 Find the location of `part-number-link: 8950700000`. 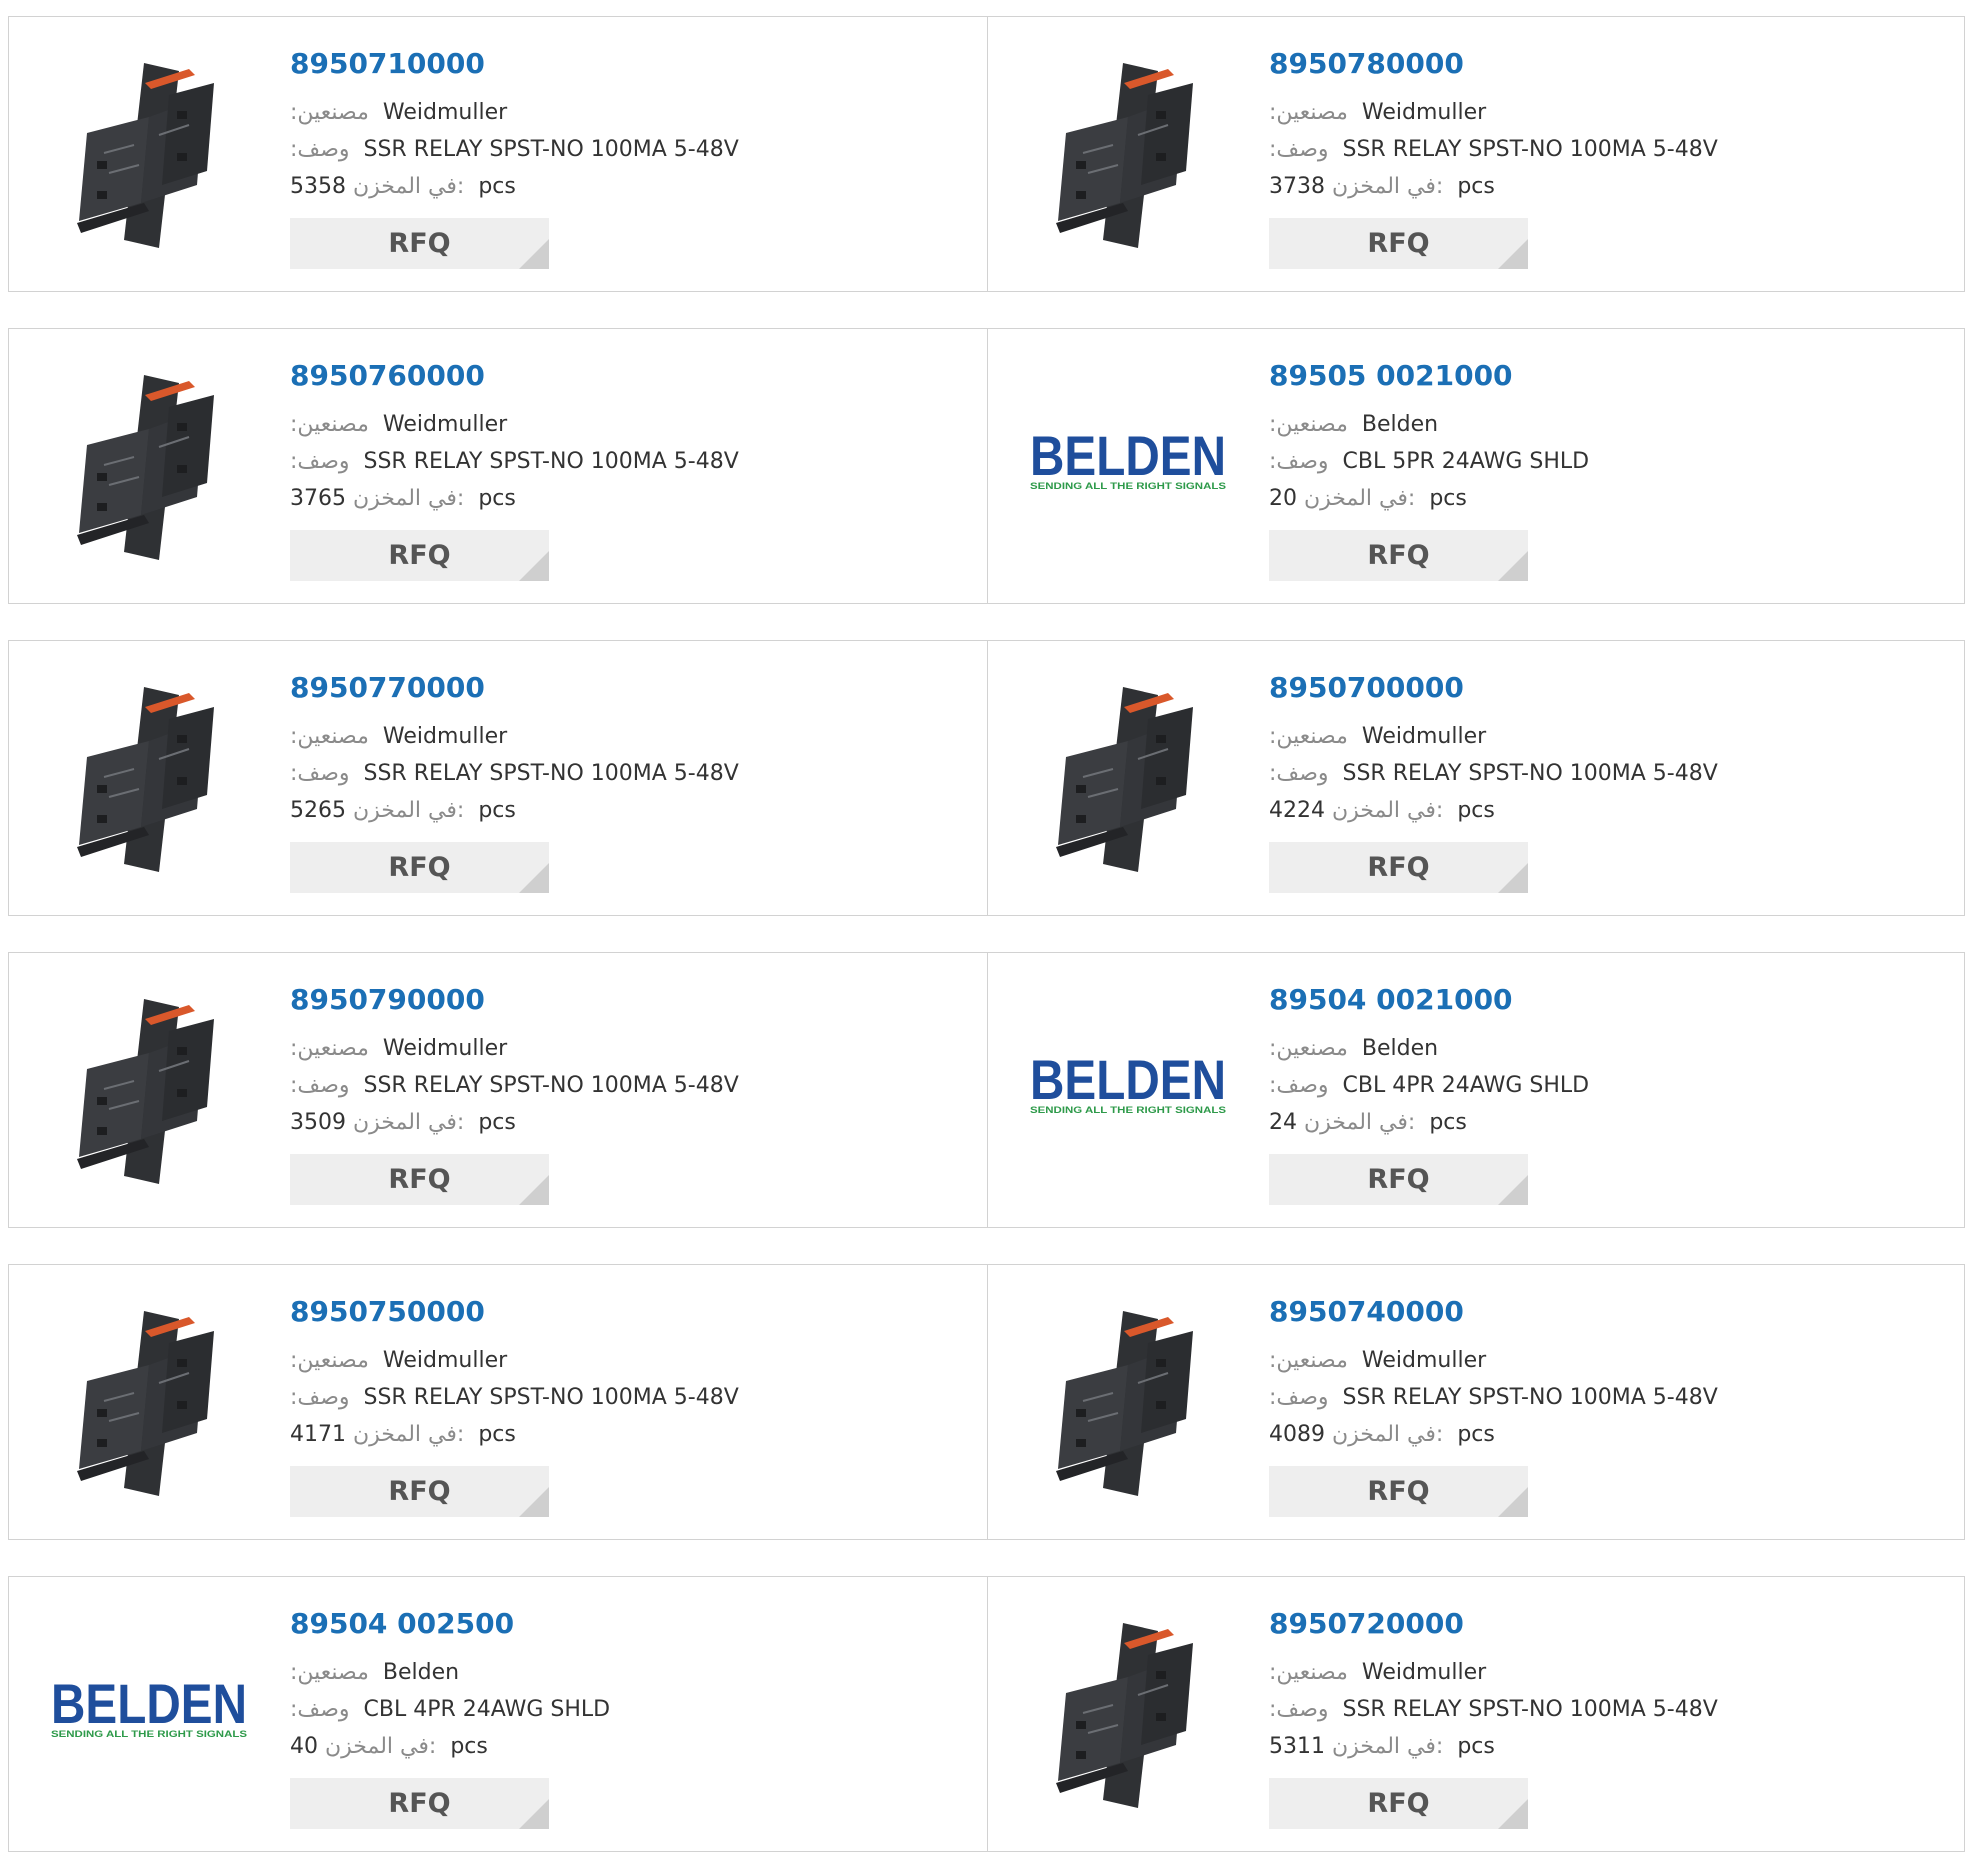

part-number-link: 8950700000 is located at coordinates (1366, 687).